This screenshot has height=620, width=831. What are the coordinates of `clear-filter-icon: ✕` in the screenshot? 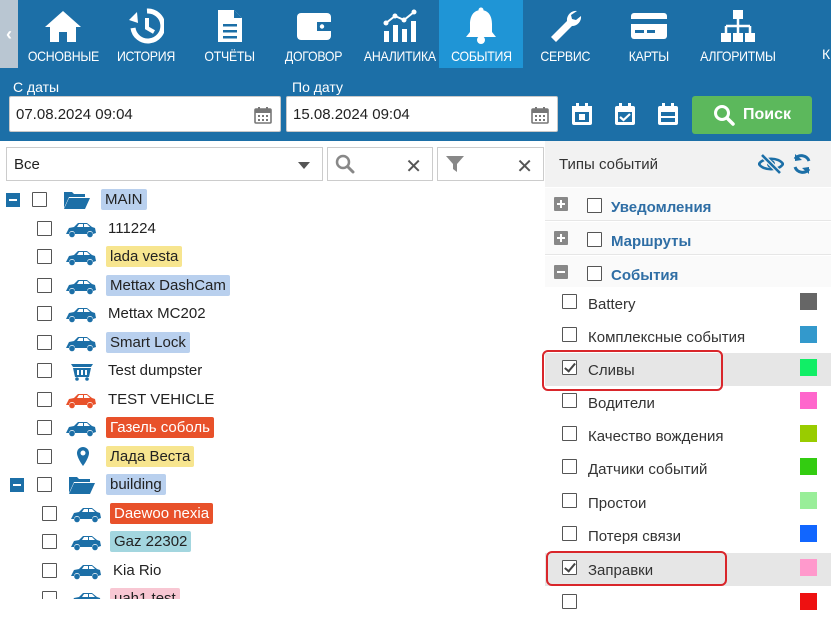 It's located at (524, 166).